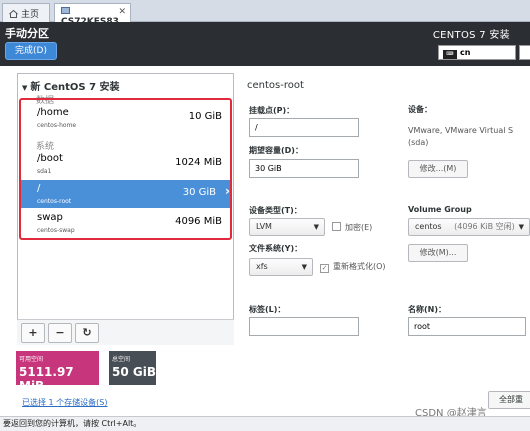  What do you see at coordinates (205, 116) in the screenshot?
I see `partition-size: 10 GiB` at bounding box center [205, 116].